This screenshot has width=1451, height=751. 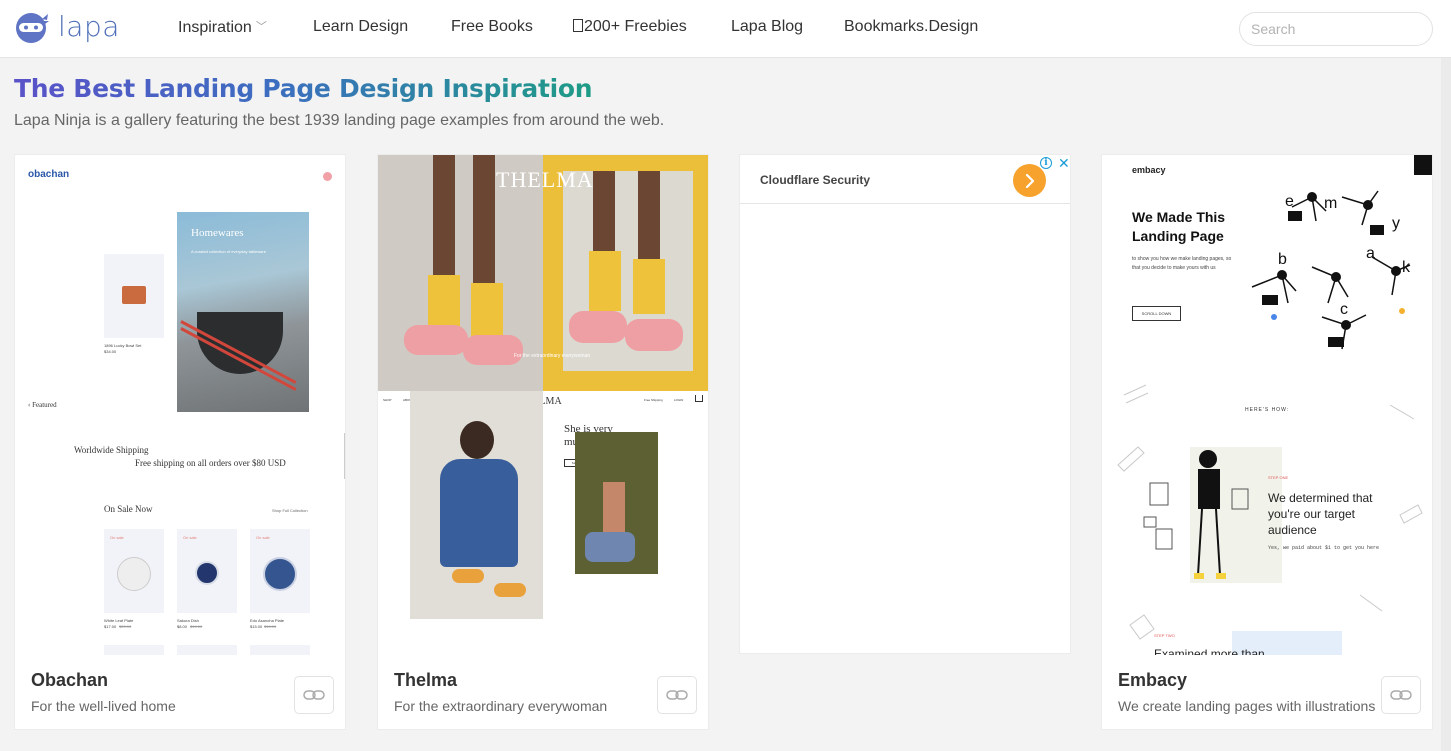 I want to click on sale-item-name: Edo Asanoha Plate, so click(x=267, y=620).